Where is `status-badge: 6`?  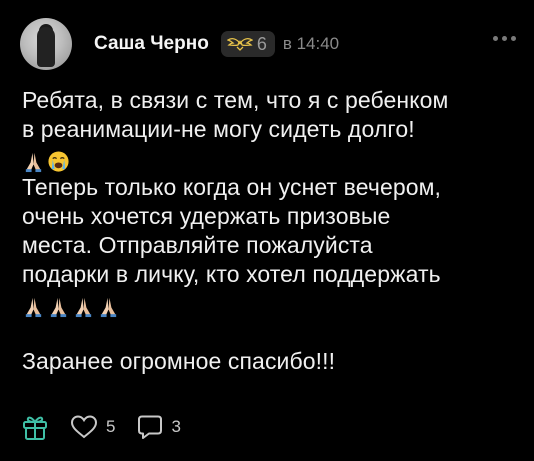 status-badge: 6 is located at coordinates (247, 44).